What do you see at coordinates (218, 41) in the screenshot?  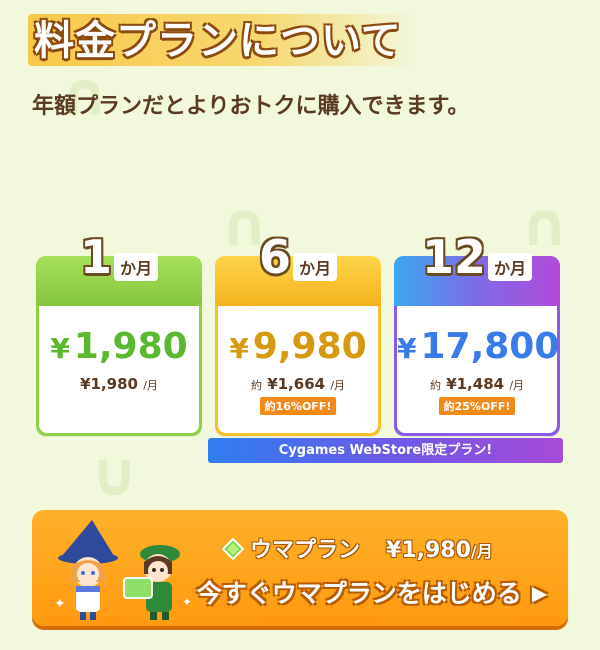 I see `page-title: 料金プランについて` at bounding box center [218, 41].